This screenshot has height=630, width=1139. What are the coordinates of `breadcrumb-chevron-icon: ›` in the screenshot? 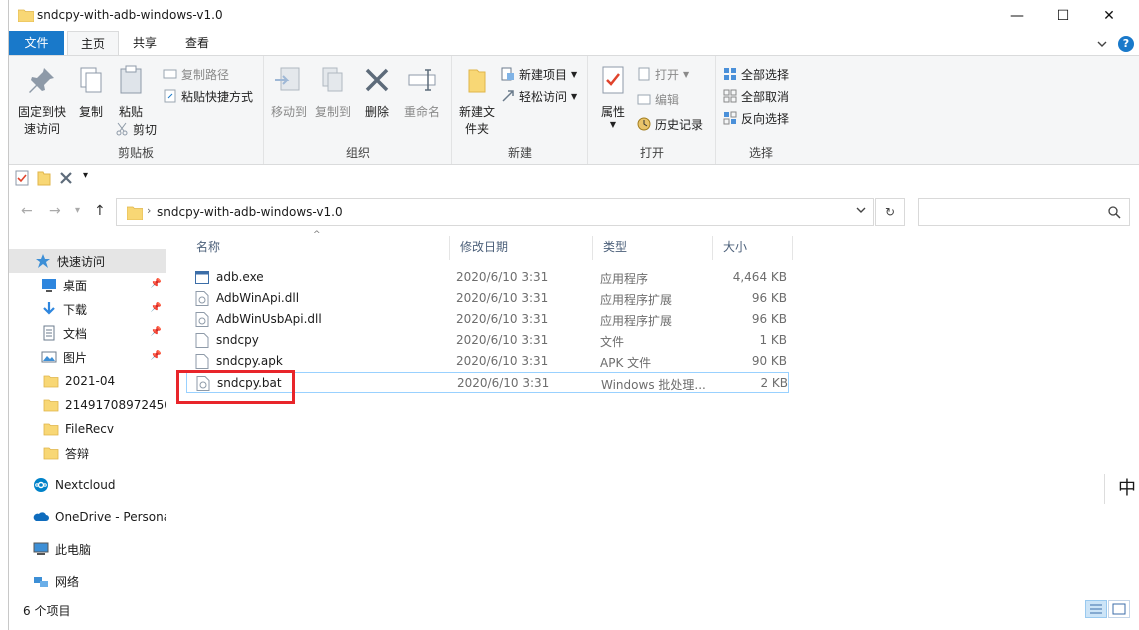 It's located at (149, 210).